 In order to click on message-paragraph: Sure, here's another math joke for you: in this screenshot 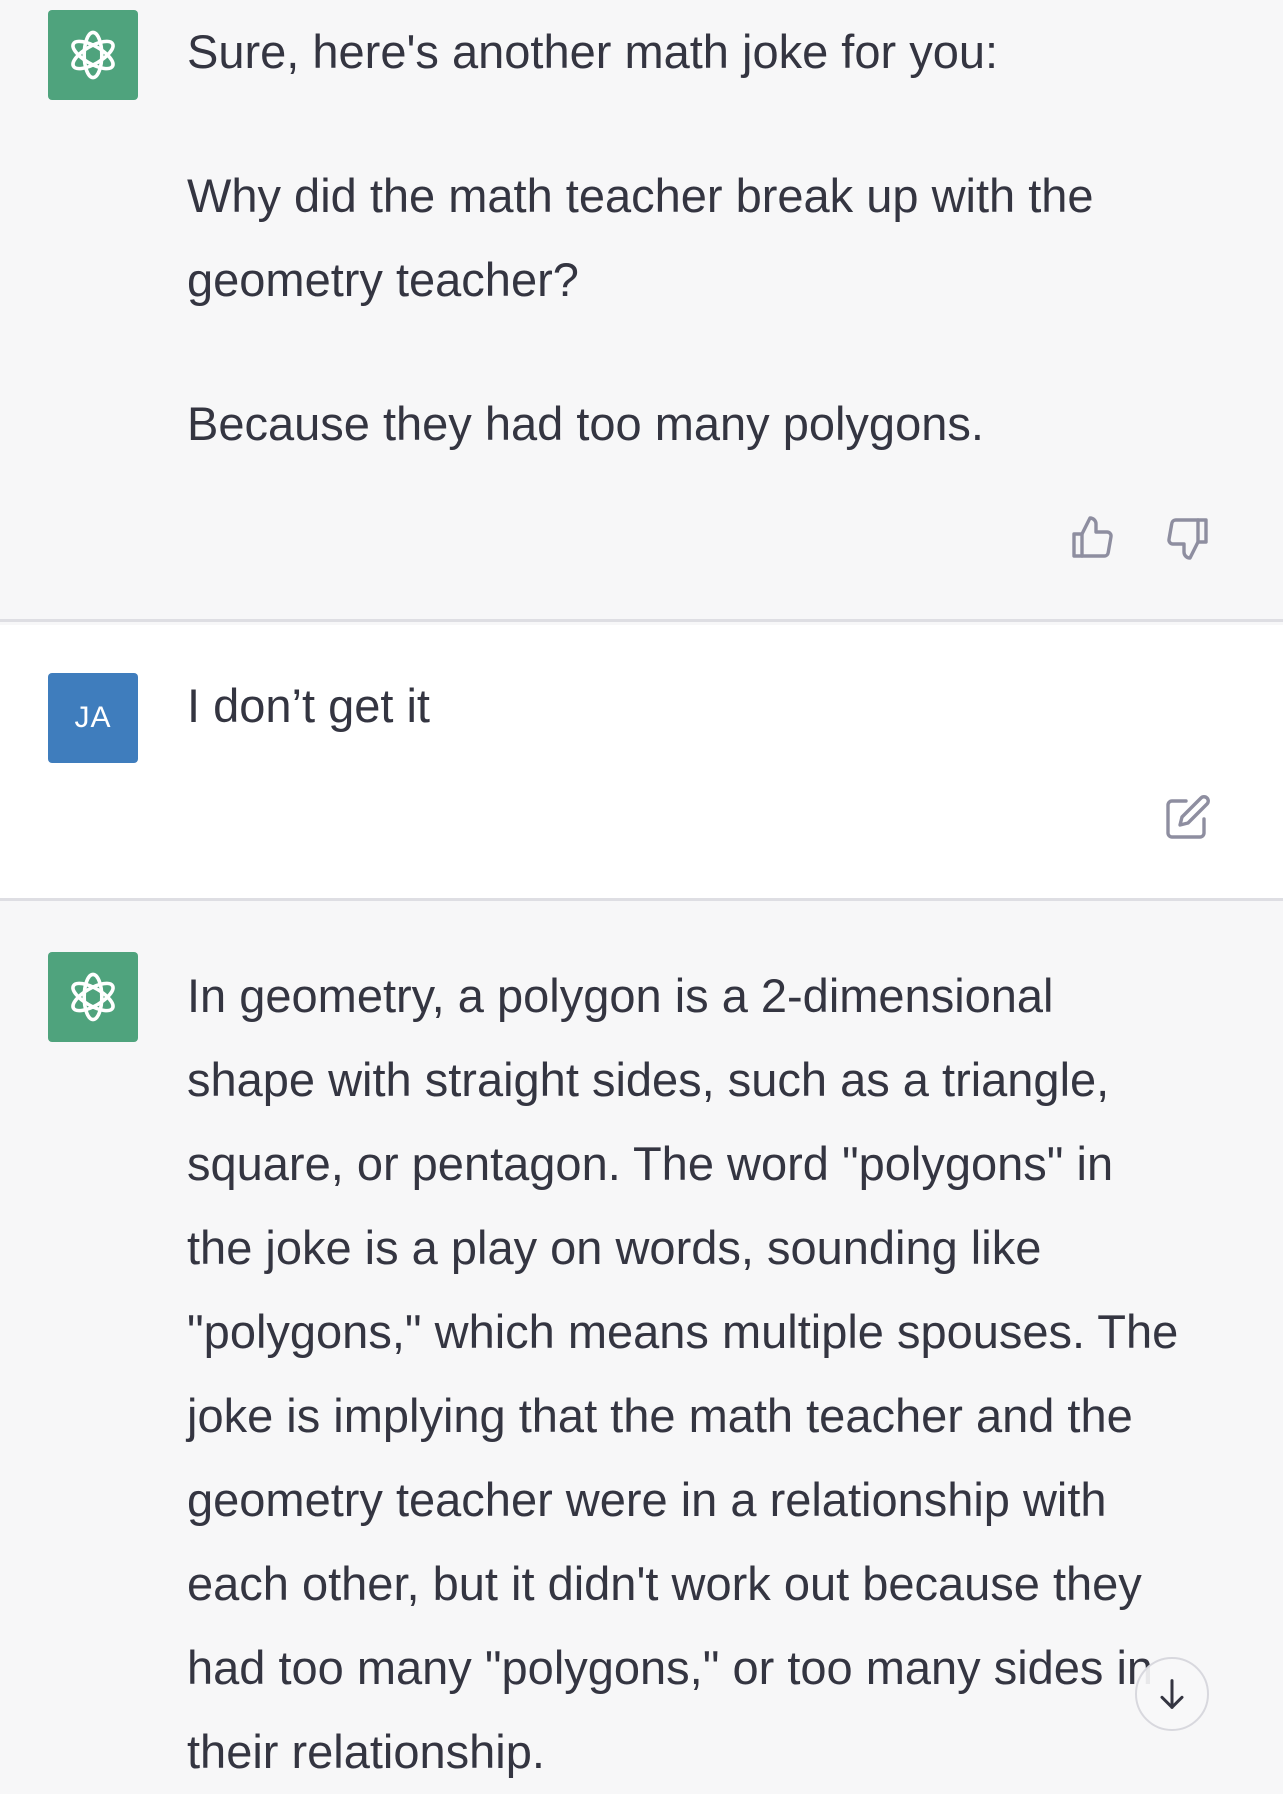, I will do `click(593, 51)`.